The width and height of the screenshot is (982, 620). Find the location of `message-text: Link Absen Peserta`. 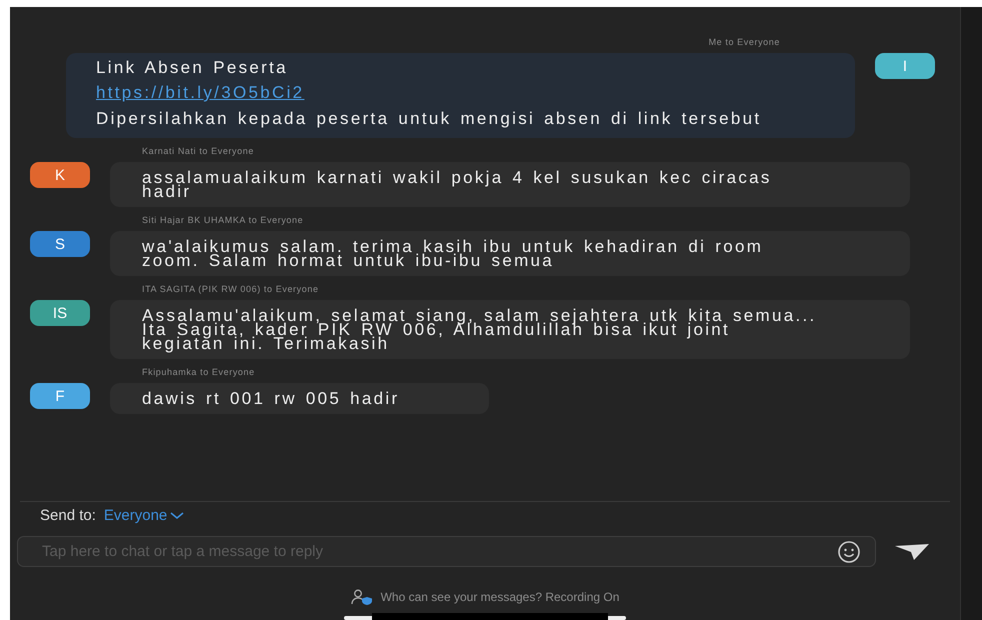

message-text: Link Absen Peserta is located at coordinates (192, 68).